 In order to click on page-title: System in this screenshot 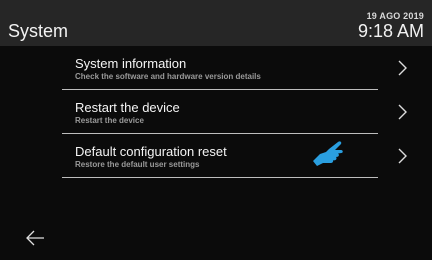, I will do `click(38, 31)`.